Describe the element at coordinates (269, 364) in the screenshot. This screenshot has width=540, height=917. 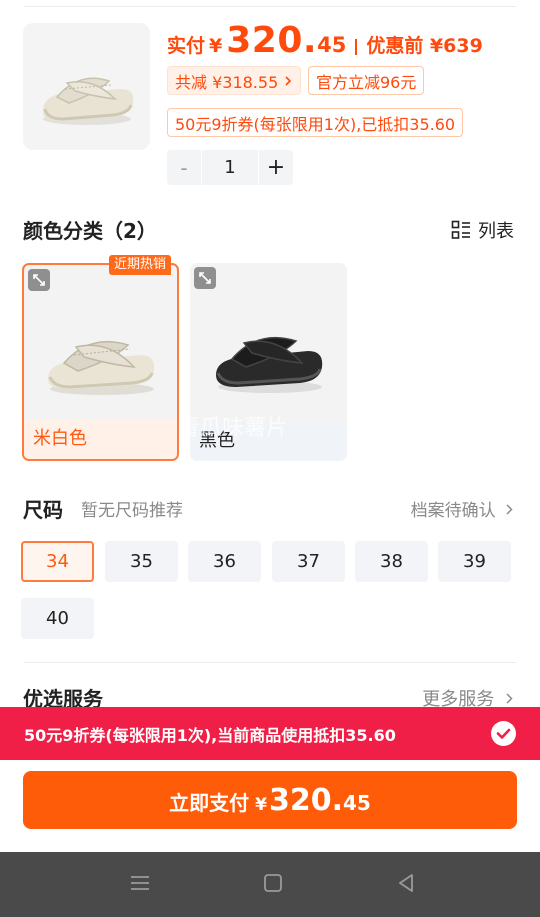
I see `black-sandal-image` at that location.